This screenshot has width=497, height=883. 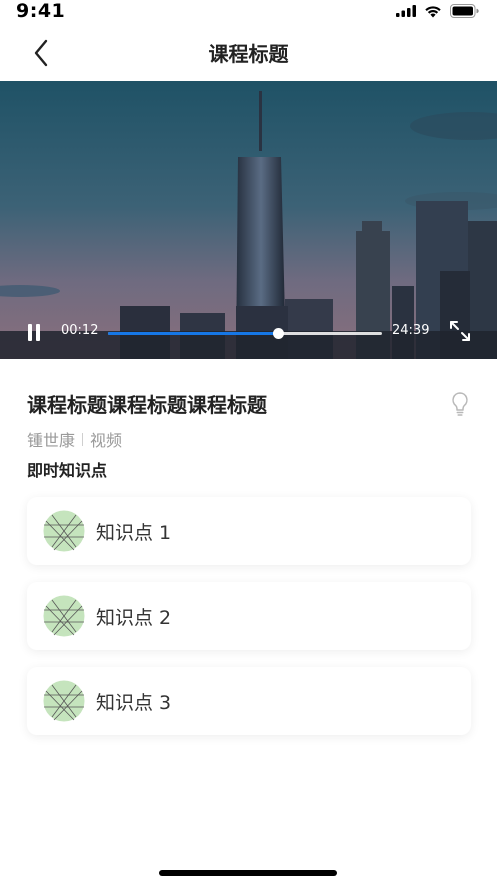 I want to click on knowledge-label: 知识点 3, so click(x=134, y=703).